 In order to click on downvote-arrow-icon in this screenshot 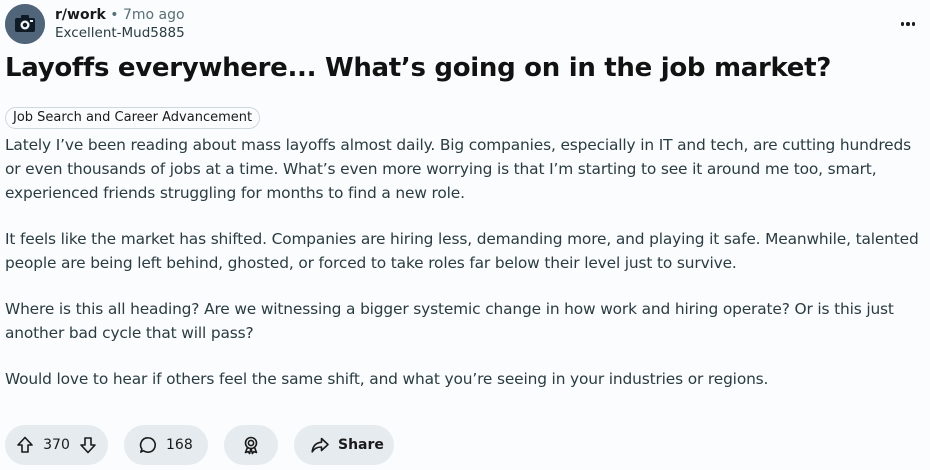, I will do `click(88, 445)`.